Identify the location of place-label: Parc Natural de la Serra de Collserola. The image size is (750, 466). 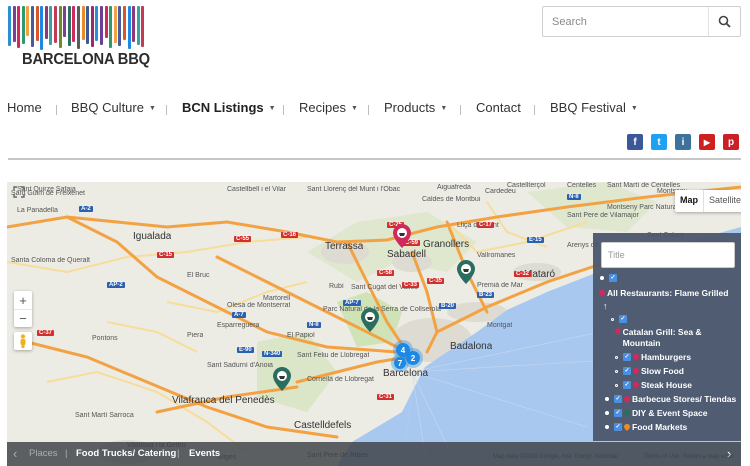
(382, 309).